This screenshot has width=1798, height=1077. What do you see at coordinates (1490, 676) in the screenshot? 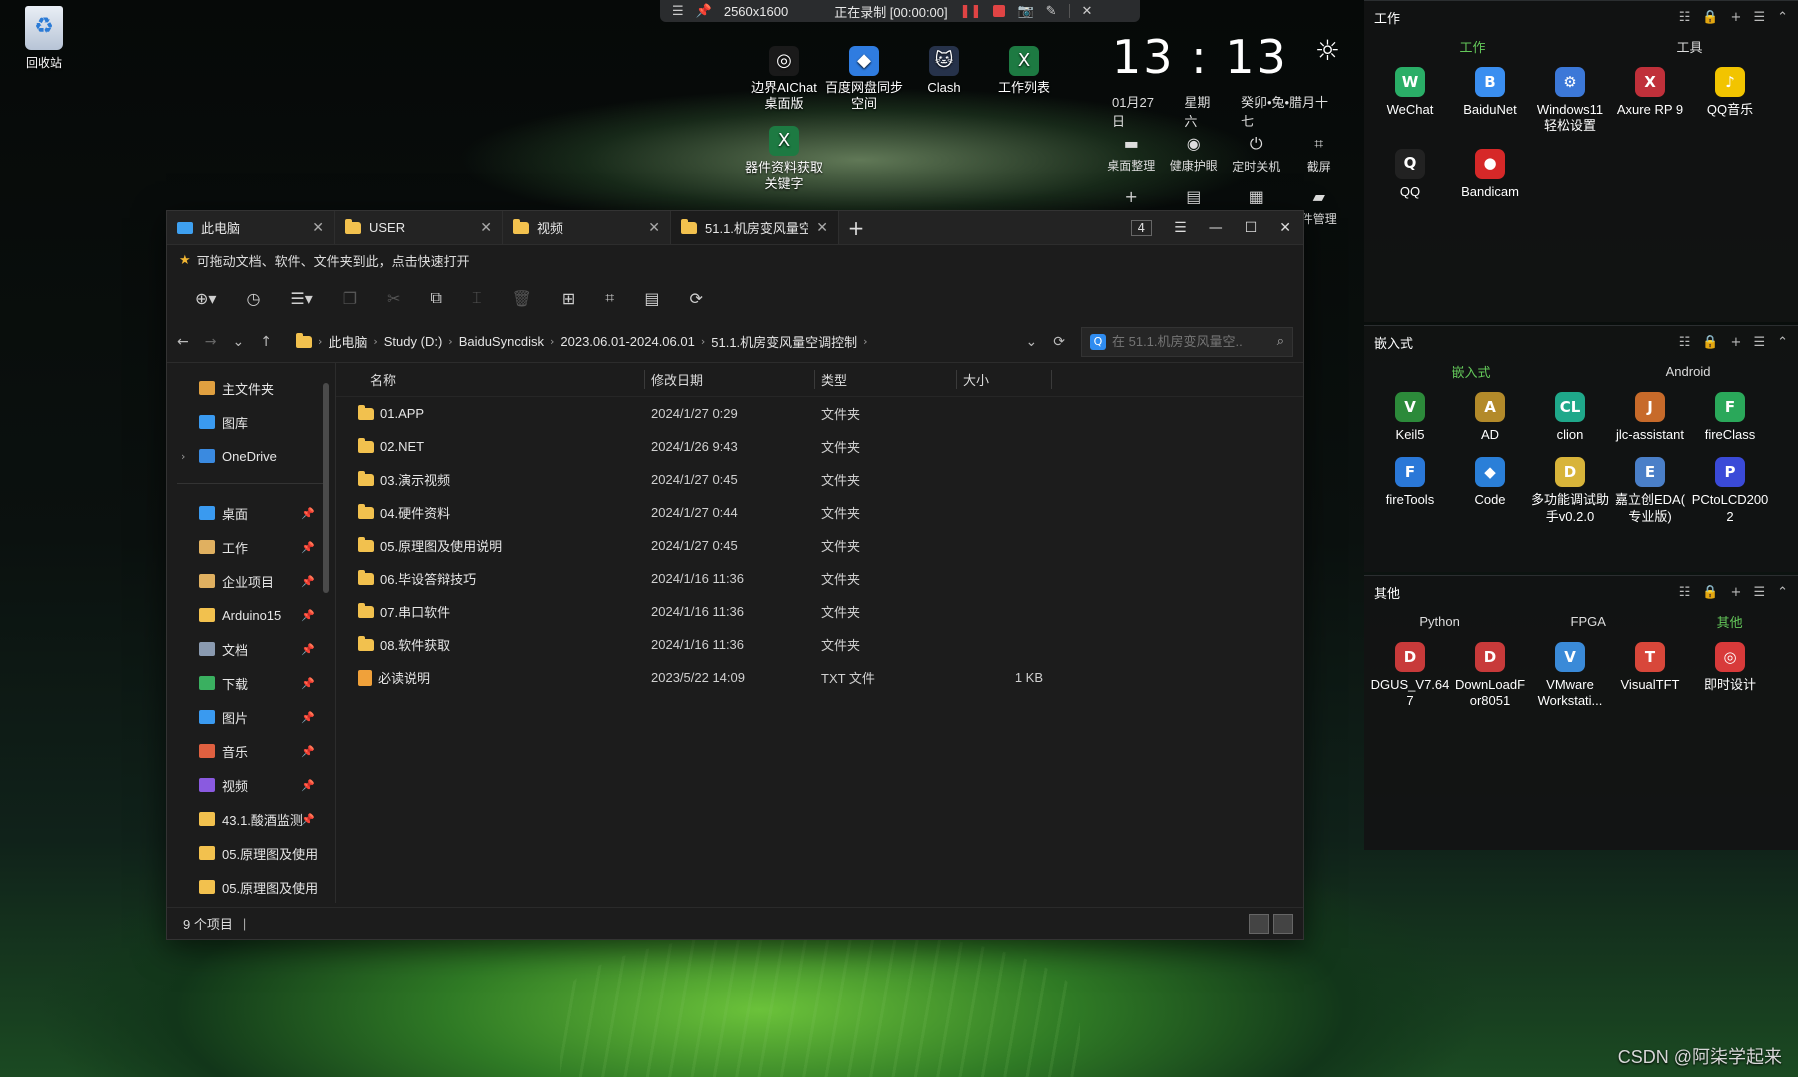
I see `app-shortcut: D DownLoadF or8051` at bounding box center [1490, 676].